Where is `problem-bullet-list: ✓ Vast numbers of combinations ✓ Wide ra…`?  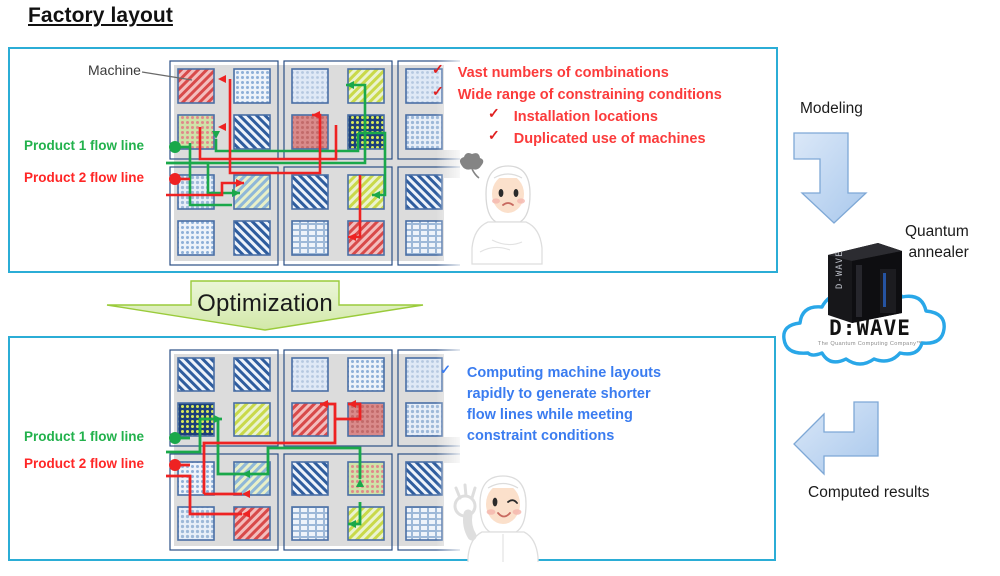 problem-bullet-list: ✓ Vast numbers of combinations ✓ Wide ra… is located at coordinates (577, 106).